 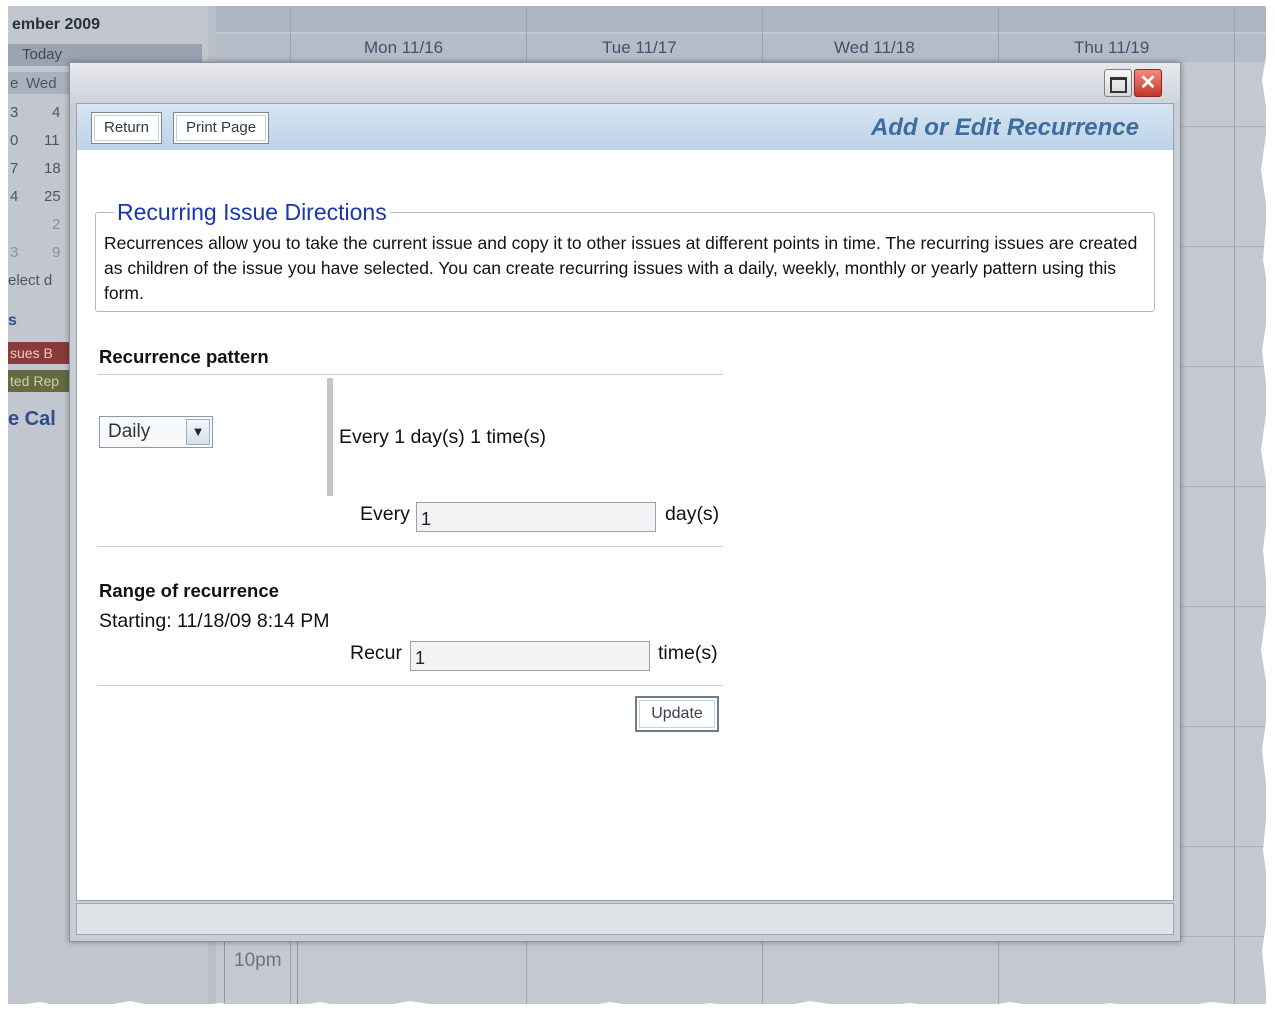 I want to click on update-button: Update, so click(x=677, y=714).